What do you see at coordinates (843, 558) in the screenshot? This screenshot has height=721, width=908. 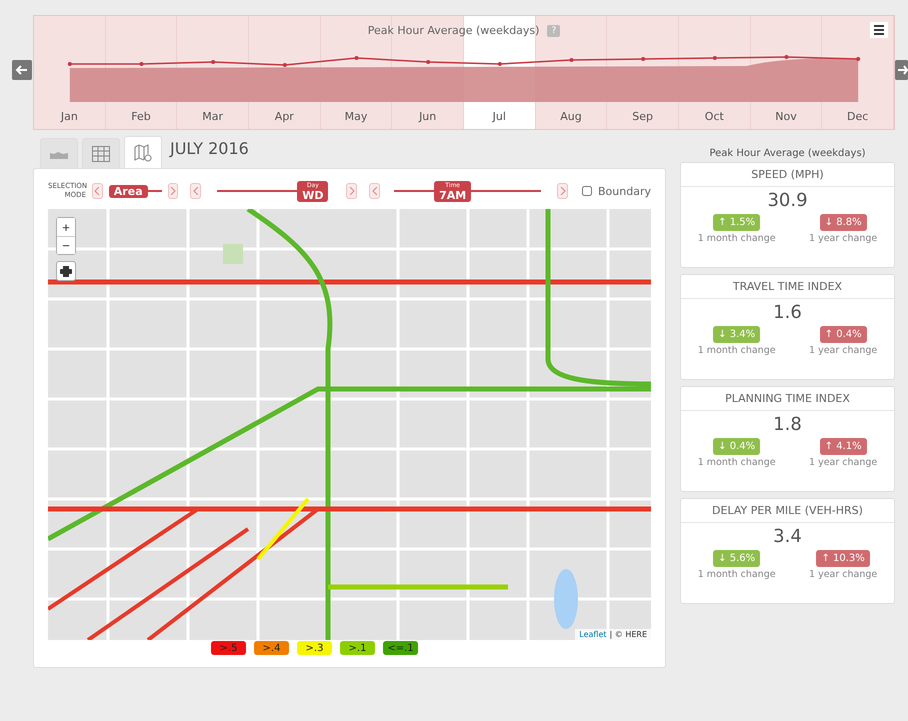 I see `change-badge: ↑ 10.3%` at bounding box center [843, 558].